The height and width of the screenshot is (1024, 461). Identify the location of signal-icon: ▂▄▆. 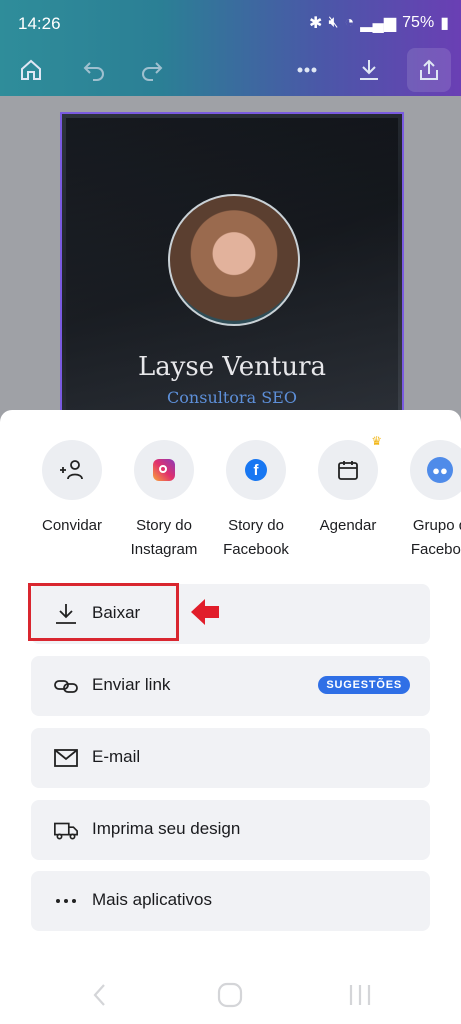
(378, 23).